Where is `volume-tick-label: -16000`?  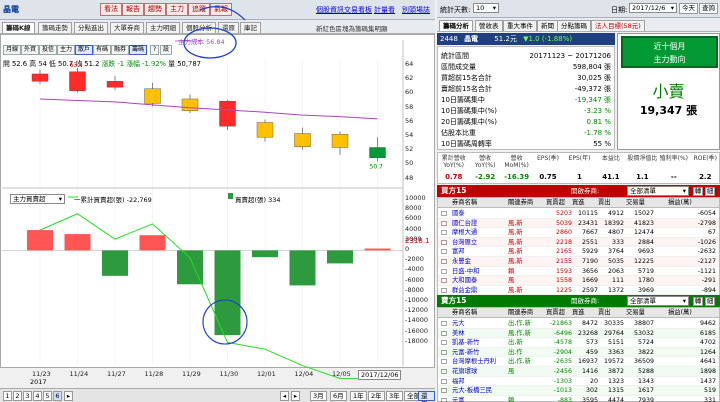 volume-tick-label: -16000 is located at coordinates (417, 330).